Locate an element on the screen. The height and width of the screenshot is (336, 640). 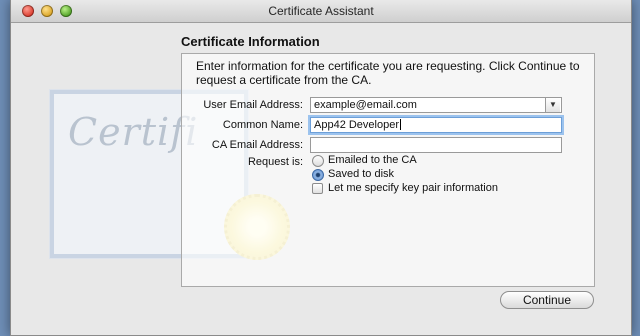
user-email-combo: example@email.com is located at coordinates (436, 105).